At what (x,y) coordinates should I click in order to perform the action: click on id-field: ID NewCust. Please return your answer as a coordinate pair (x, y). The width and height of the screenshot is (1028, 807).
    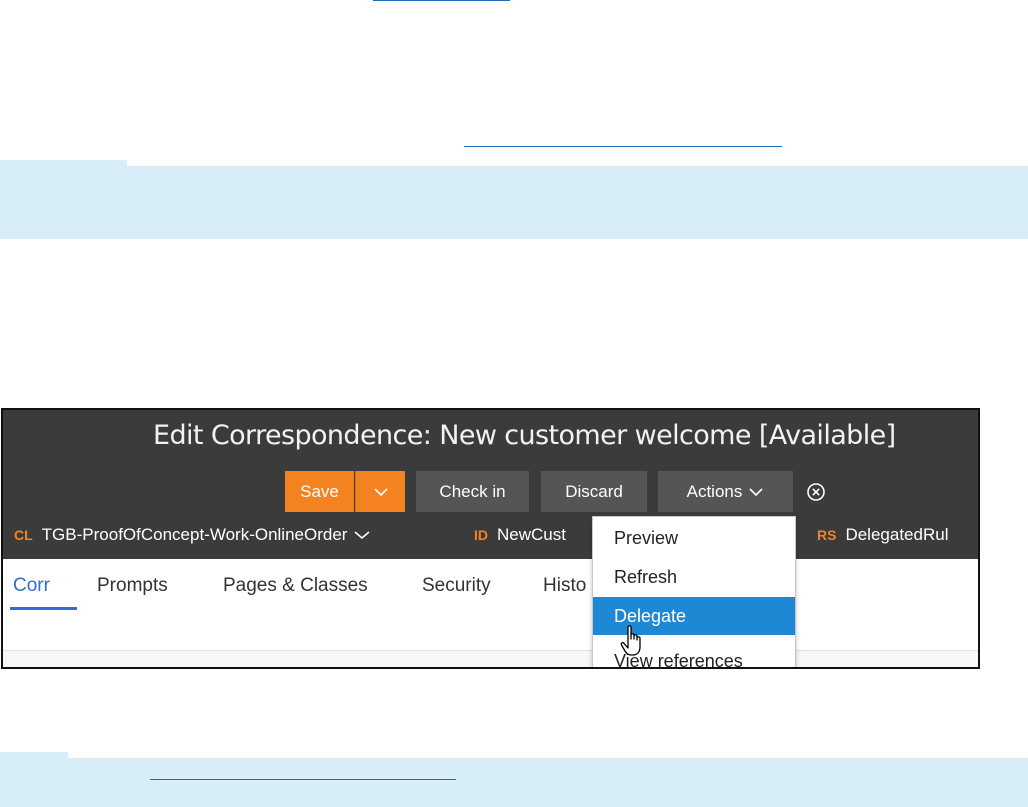
    Looking at the image, I should click on (520, 535).